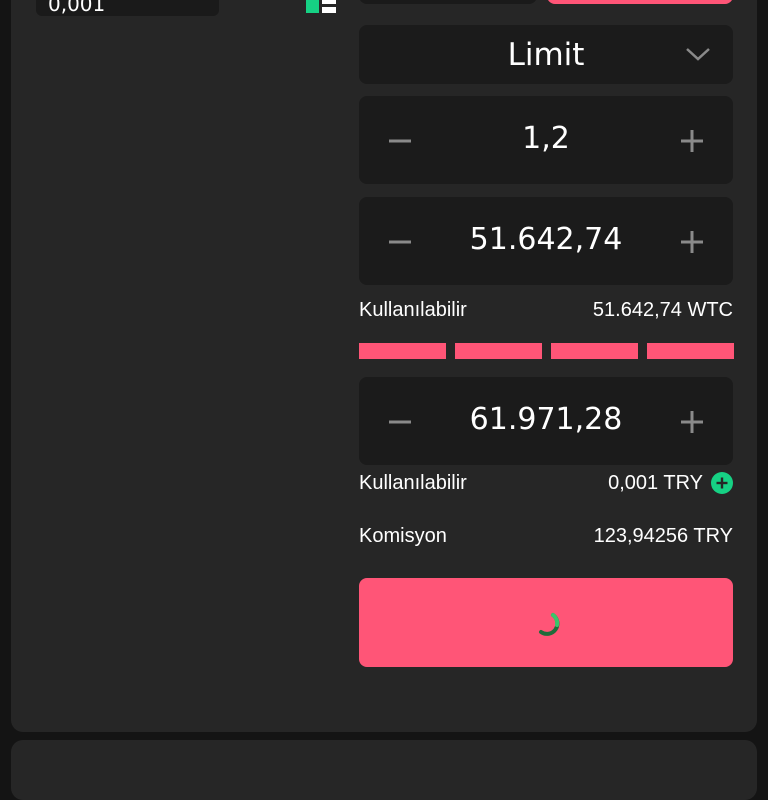 This screenshot has height=800, width=768. Describe the element at coordinates (698, 54) in the screenshot. I see `chevron-down-icon` at that location.